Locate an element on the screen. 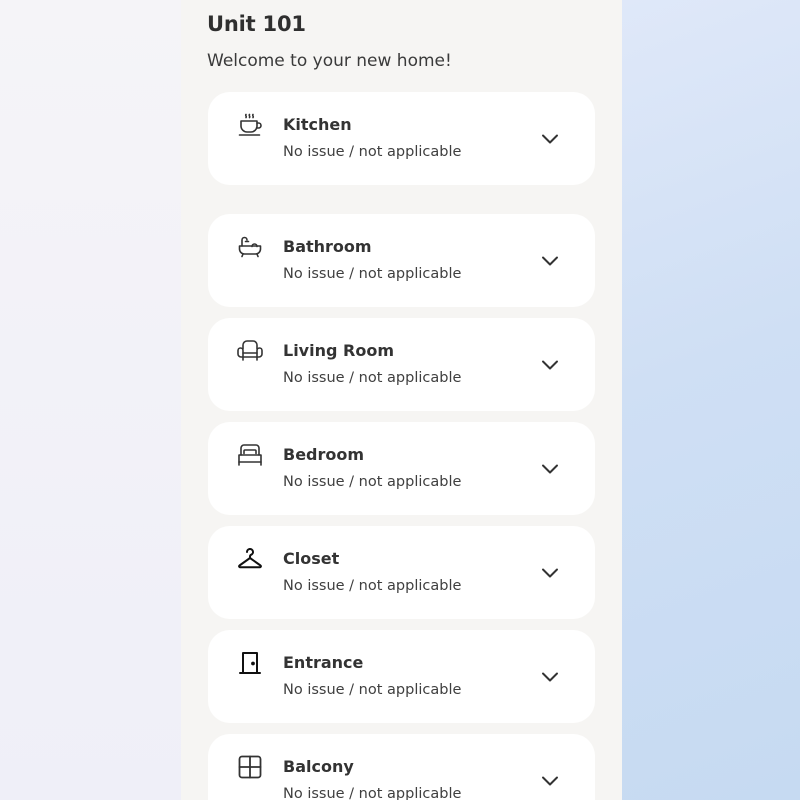 Image resolution: width=800 pixels, height=800 pixels. coffee-cup-icon is located at coordinates (250, 125).